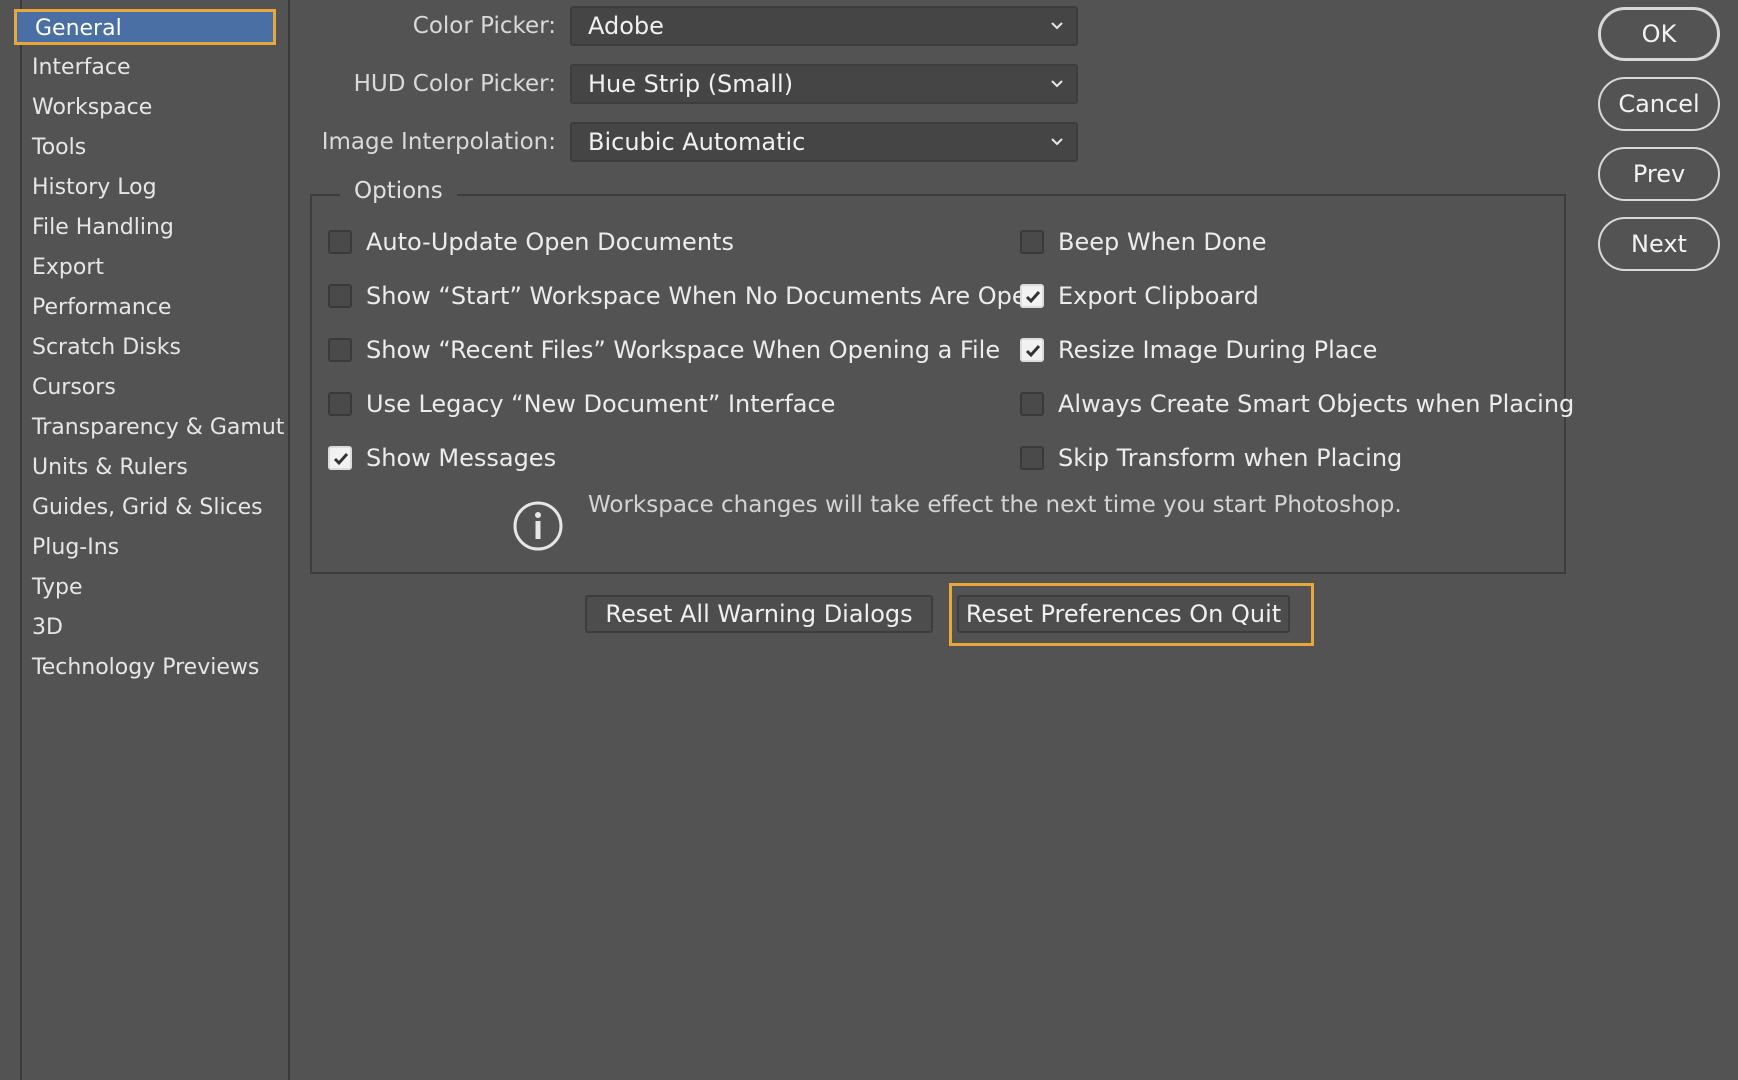  Describe the element at coordinates (1659, 104) in the screenshot. I see `cancel-button: Cancel` at that location.